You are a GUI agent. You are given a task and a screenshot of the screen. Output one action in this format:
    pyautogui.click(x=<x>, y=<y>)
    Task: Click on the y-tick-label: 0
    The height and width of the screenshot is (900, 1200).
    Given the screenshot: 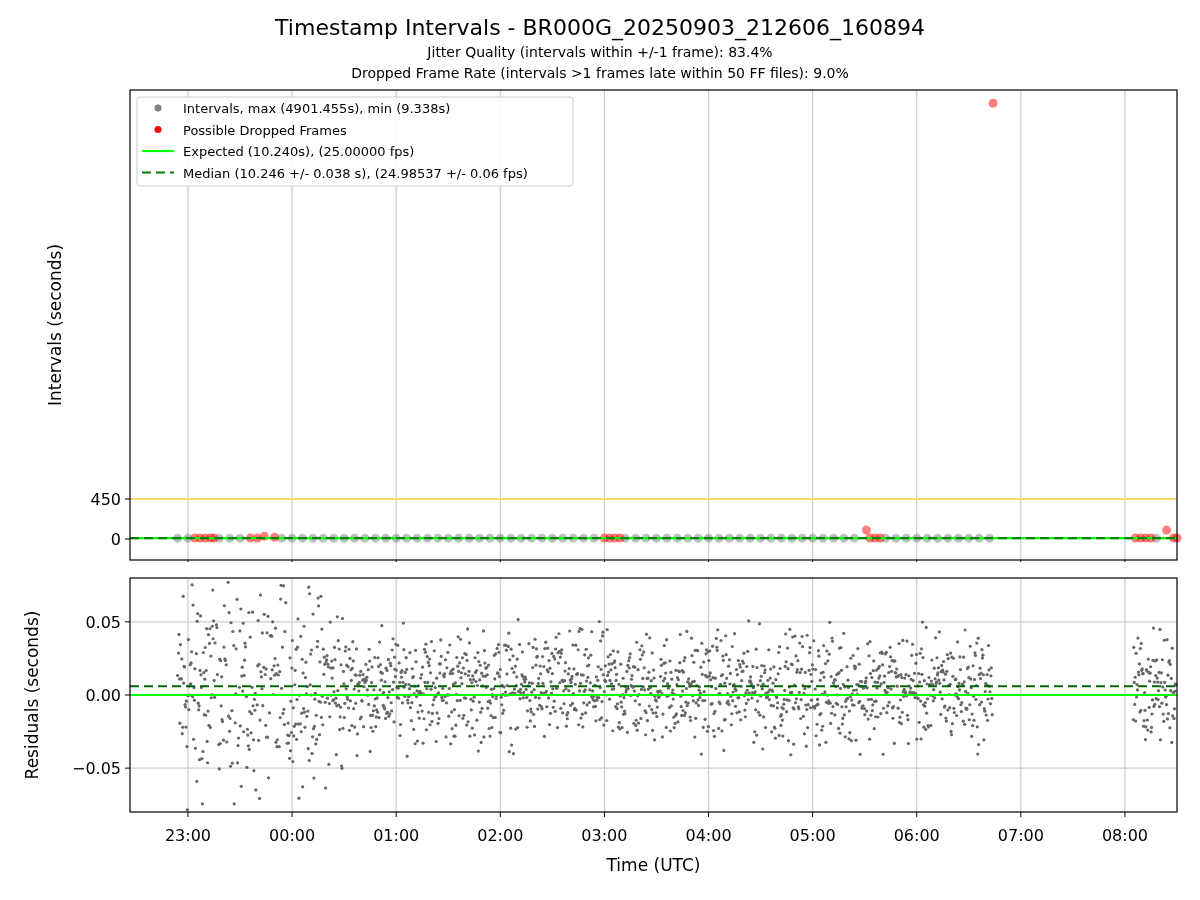 What is the action you would take?
    pyautogui.click(x=115, y=539)
    